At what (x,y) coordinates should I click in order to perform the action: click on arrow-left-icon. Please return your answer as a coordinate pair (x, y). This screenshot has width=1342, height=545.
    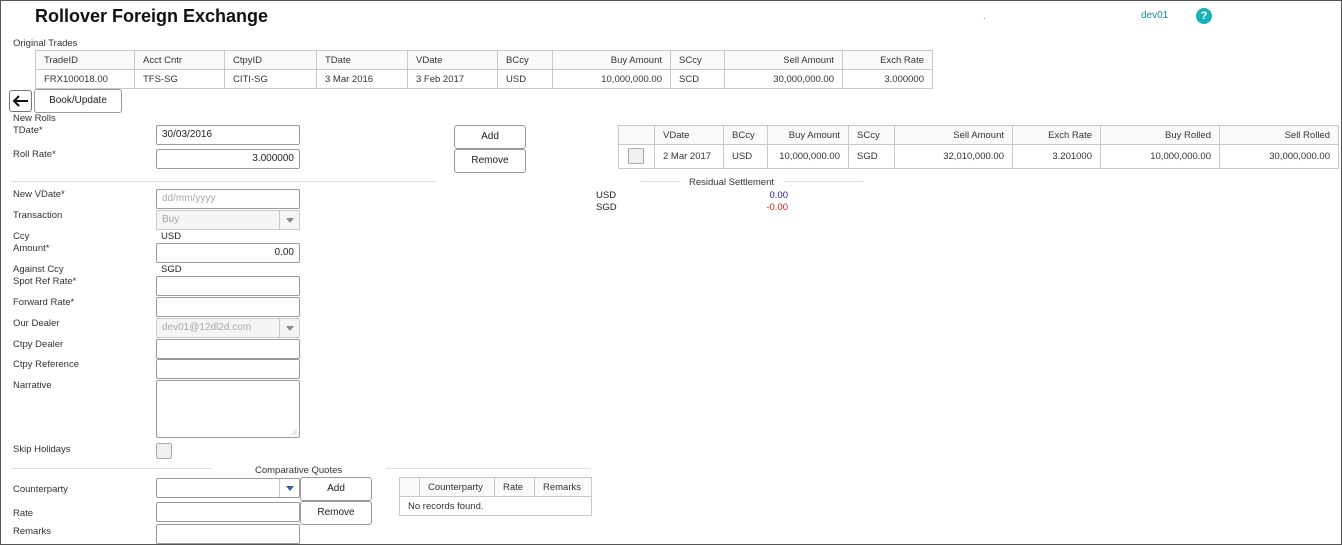
    Looking at the image, I should click on (20, 101).